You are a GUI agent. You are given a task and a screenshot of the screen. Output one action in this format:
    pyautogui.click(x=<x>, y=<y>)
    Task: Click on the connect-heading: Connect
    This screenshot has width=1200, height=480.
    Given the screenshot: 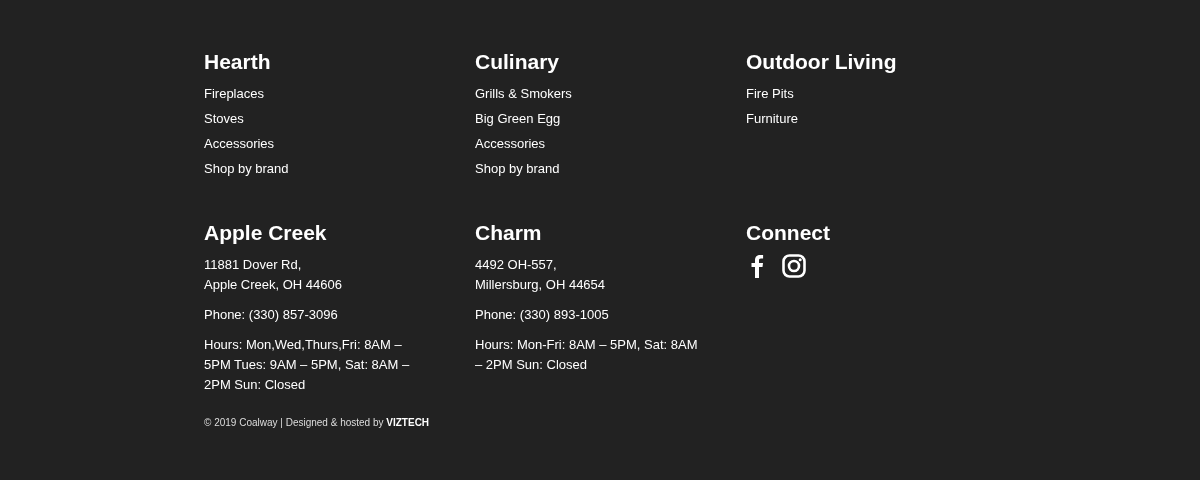 What is the action you would take?
    pyautogui.click(x=788, y=233)
    